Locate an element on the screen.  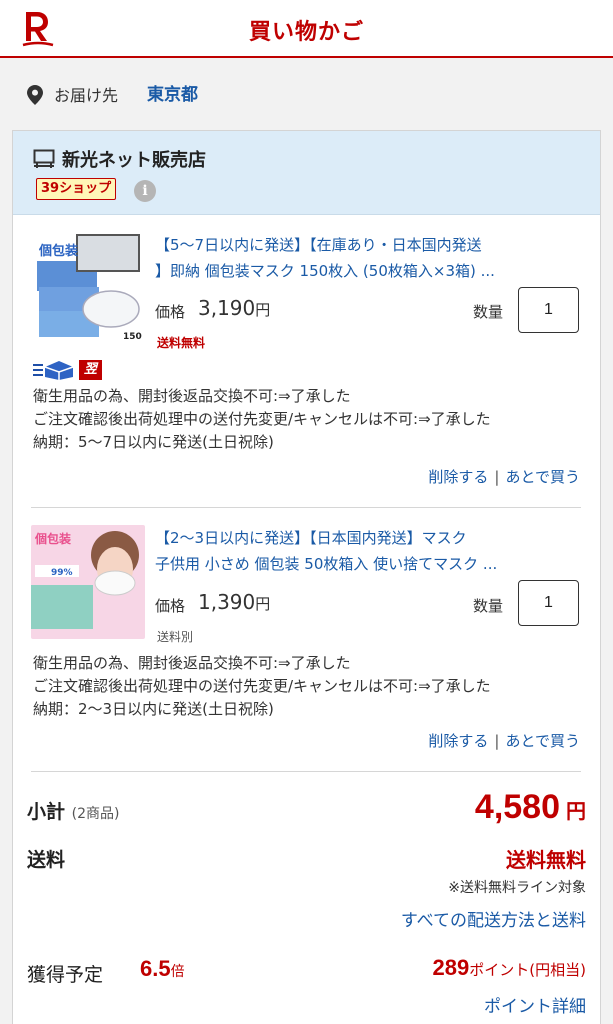
info-icon: i is located at coordinates (145, 191).